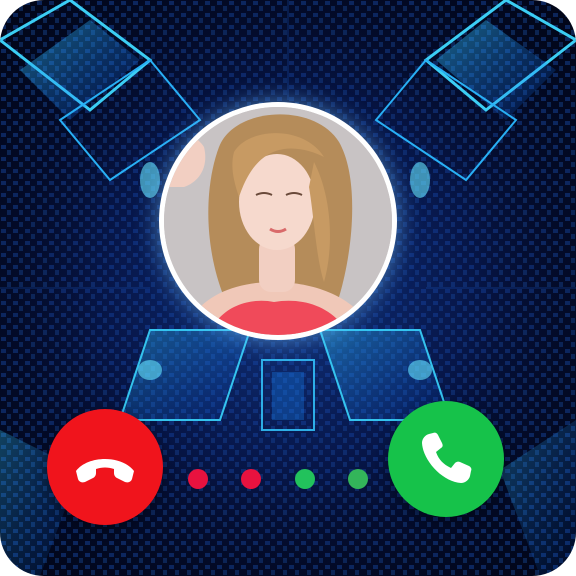 The height and width of the screenshot is (576, 576). What do you see at coordinates (105, 471) in the screenshot?
I see `phone-hangup-icon` at bounding box center [105, 471].